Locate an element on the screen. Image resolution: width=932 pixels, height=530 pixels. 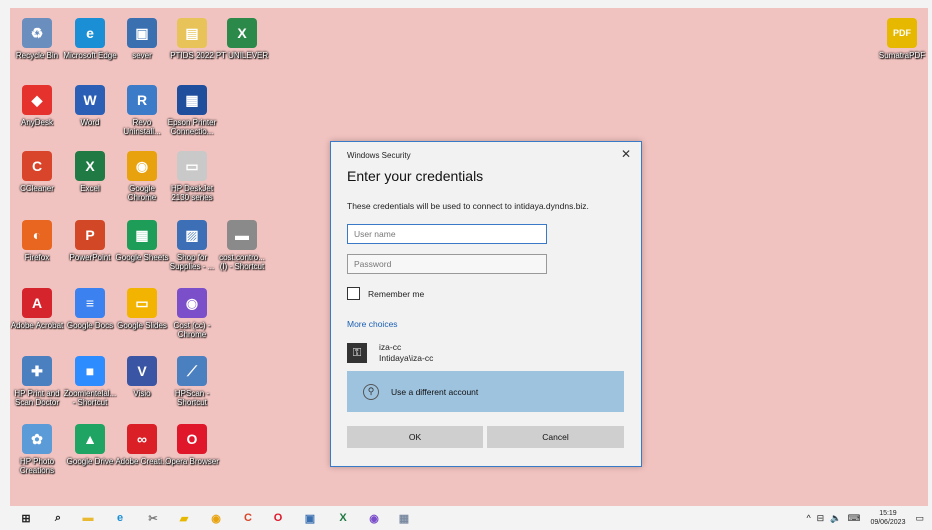
desktop-icon: ■ Zoomientelal... - Shortcut is located at coordinates (90, 381).